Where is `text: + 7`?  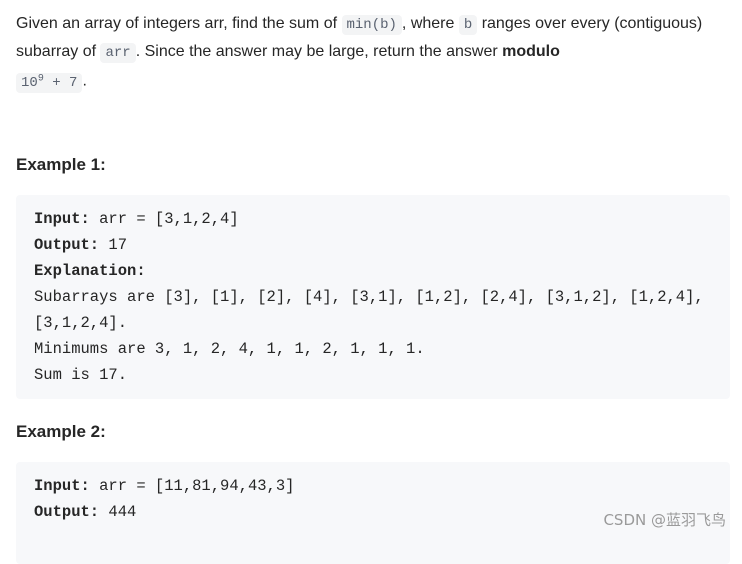
text: + 7 is located at coordinates (60, 82).